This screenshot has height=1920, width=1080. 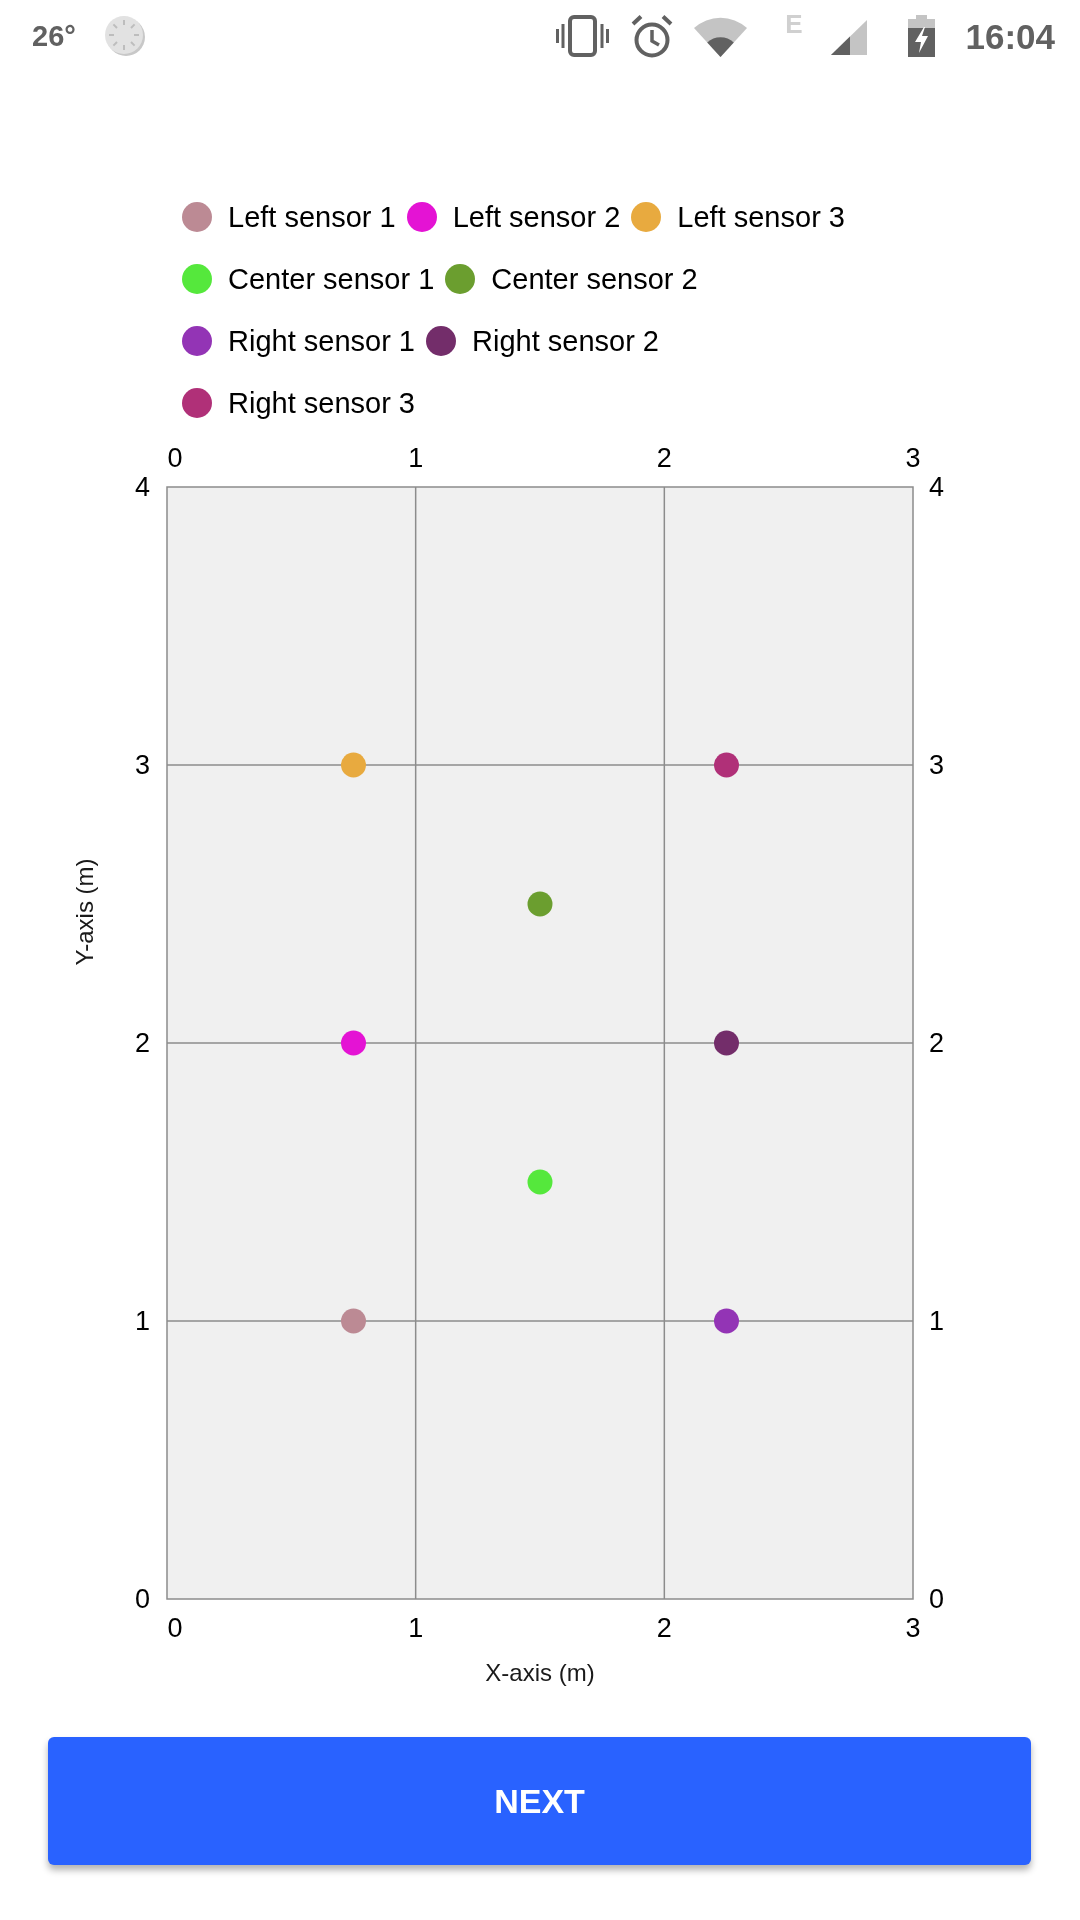 I want to click on legend-label: Center sensor 2, so click(x=594, y=279).